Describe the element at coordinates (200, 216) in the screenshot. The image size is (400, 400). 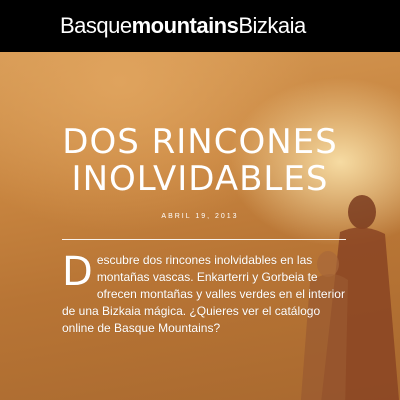
I see `article-date: ABRIL 19, 2013` at that location.